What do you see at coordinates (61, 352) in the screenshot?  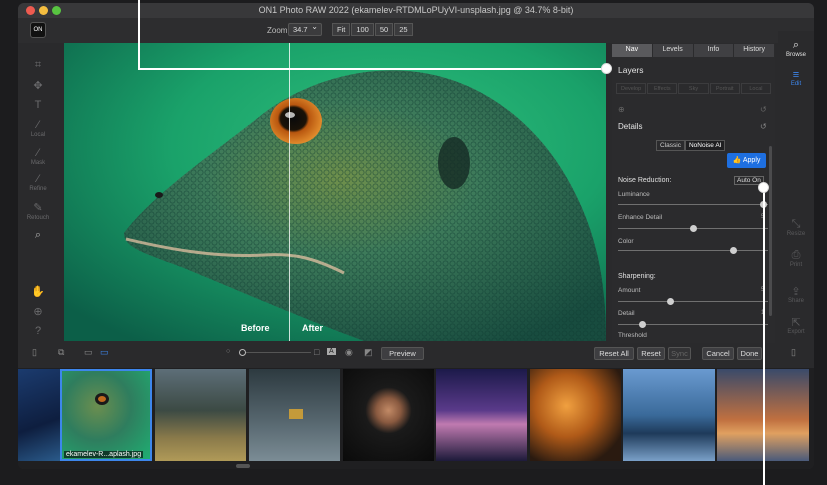 I see `compare-icon: ⧉` at bounding box center [61, 352].